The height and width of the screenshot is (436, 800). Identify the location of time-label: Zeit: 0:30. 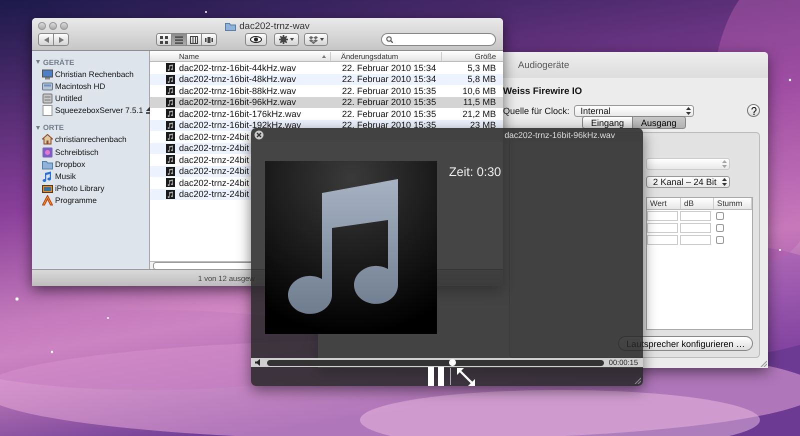
(475, 171).